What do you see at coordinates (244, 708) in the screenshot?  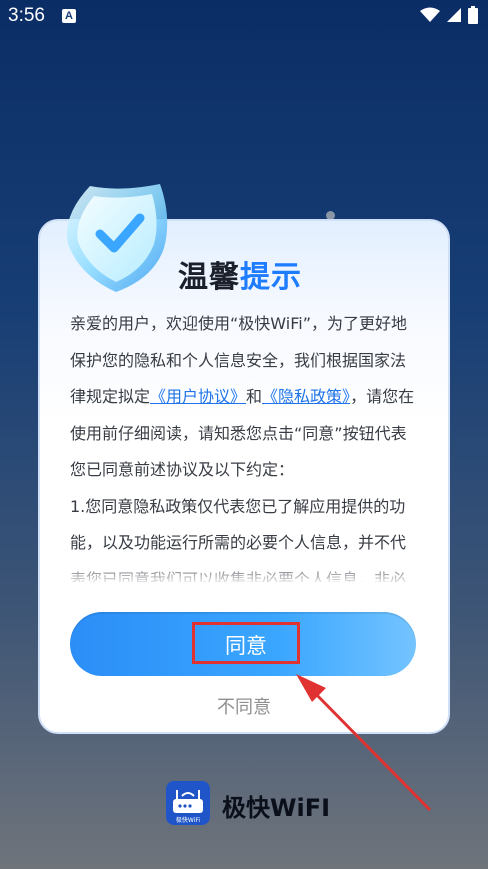 I see `disagree-button: 不同意` at bounding box center [244, 708].